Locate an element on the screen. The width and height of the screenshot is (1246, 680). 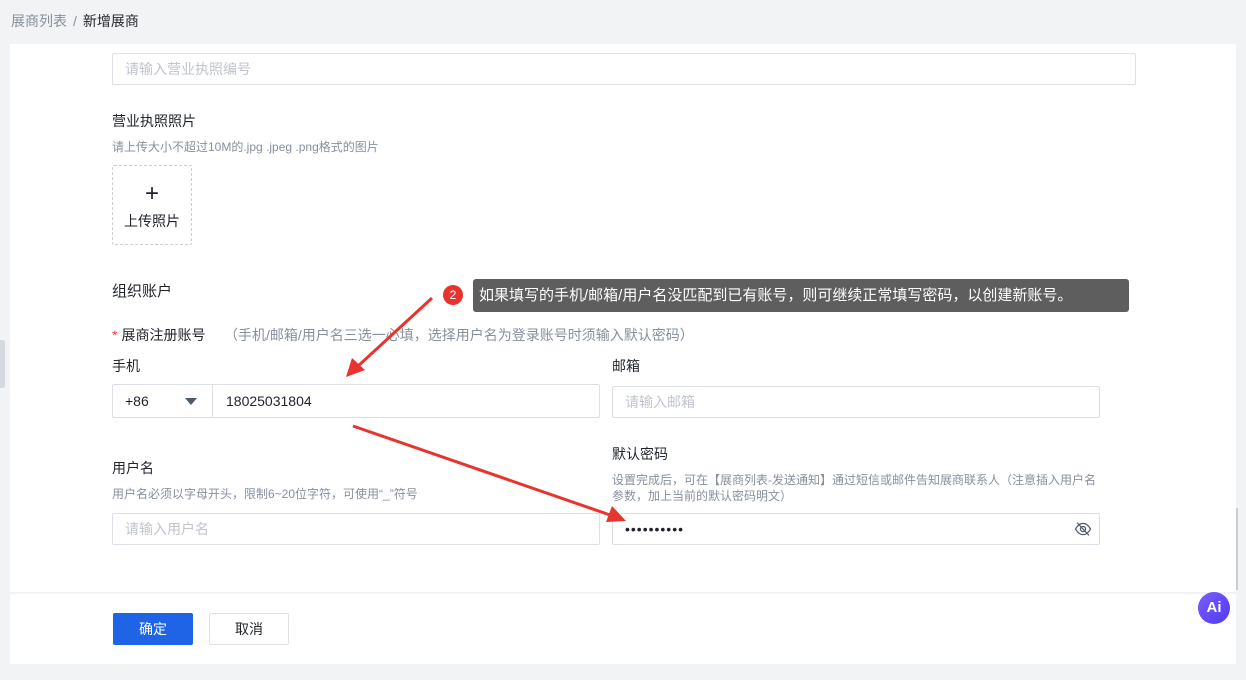
vertical-scrollbar is located at coordinates (1237, 549).